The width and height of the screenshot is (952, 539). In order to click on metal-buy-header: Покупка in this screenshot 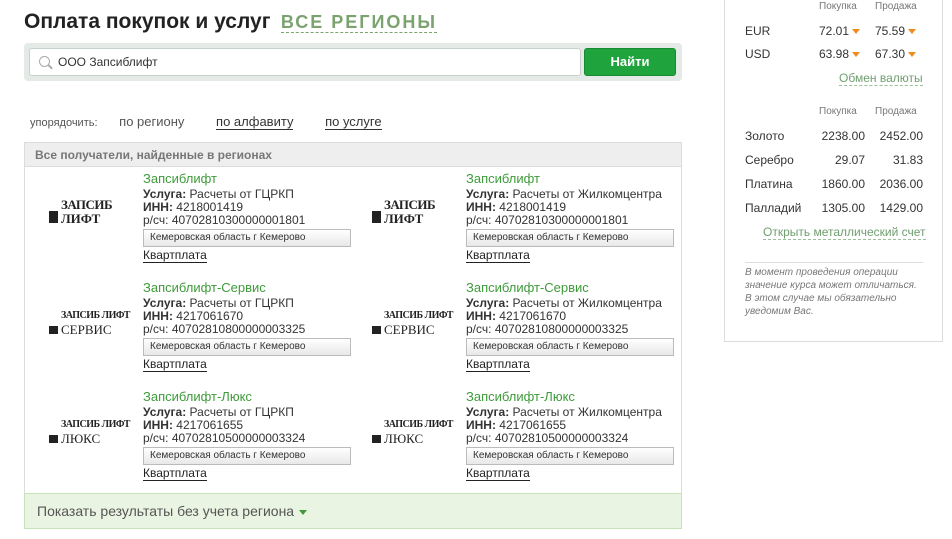, I will do `click(838, 111)`.